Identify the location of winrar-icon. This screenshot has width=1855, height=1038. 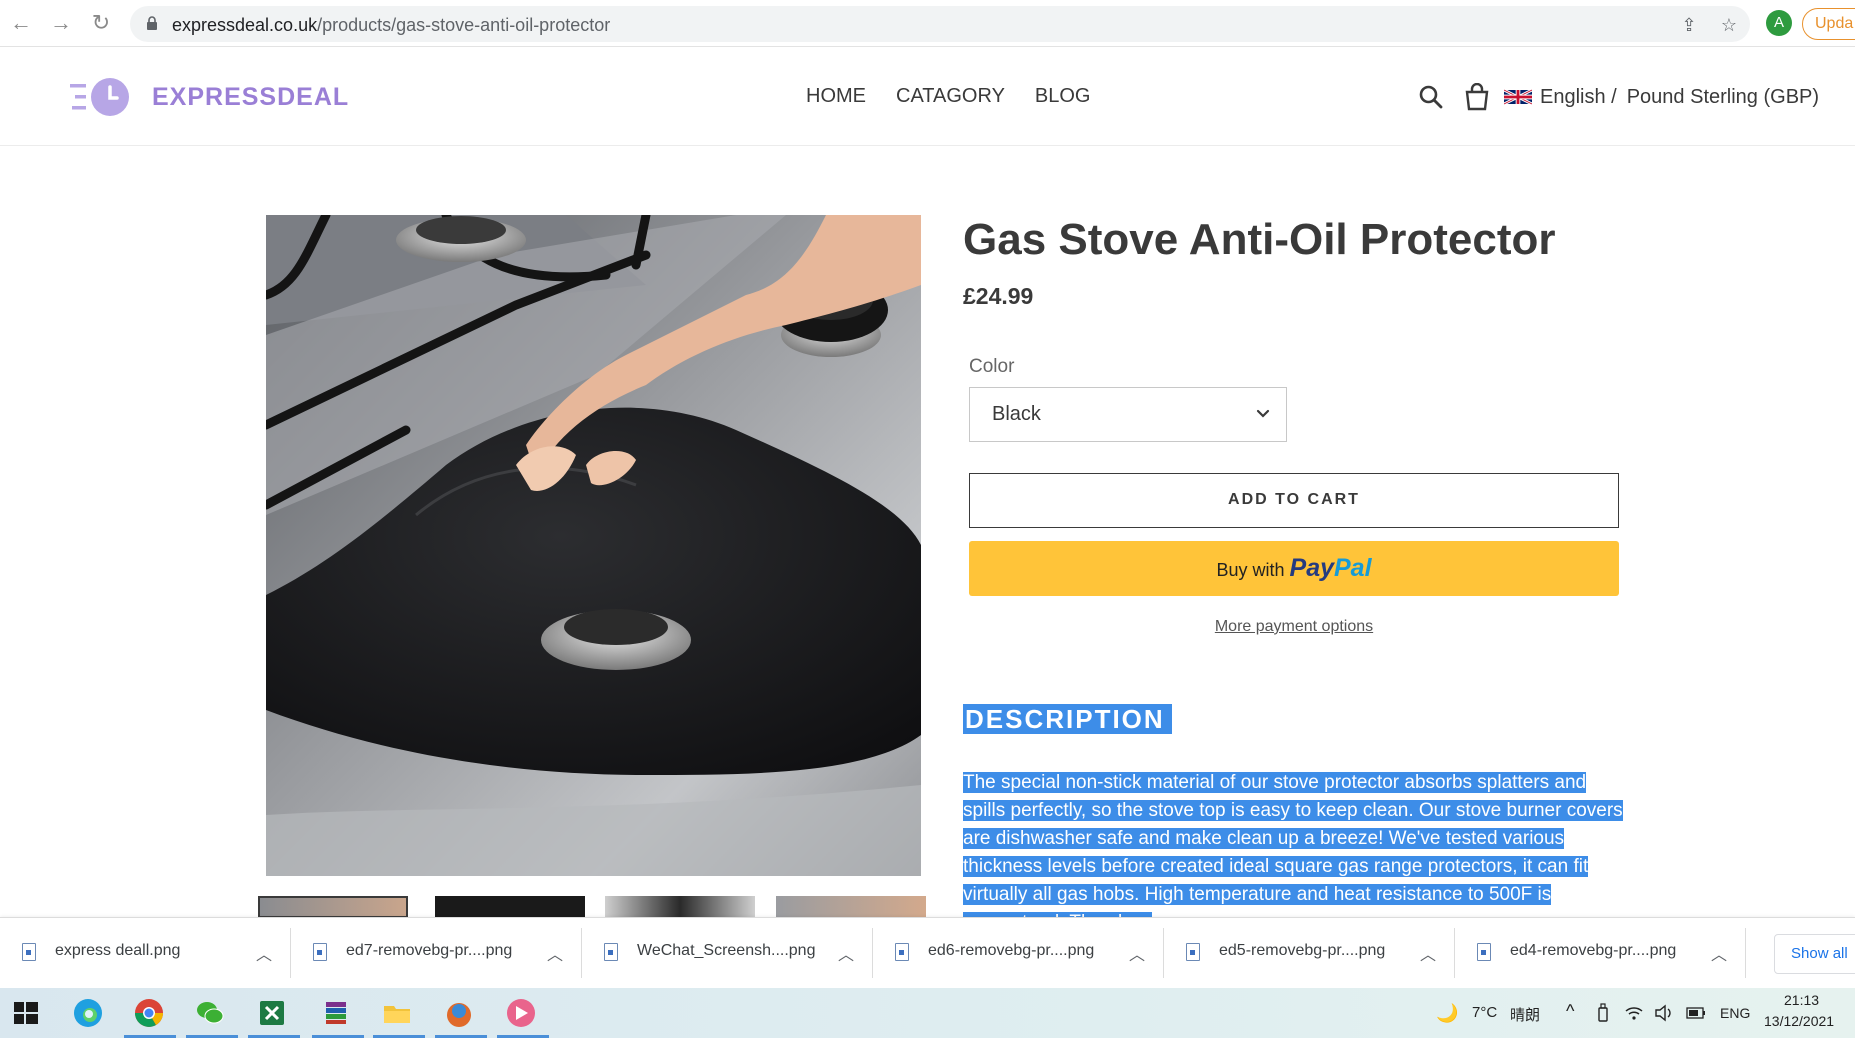
(336, 1013).